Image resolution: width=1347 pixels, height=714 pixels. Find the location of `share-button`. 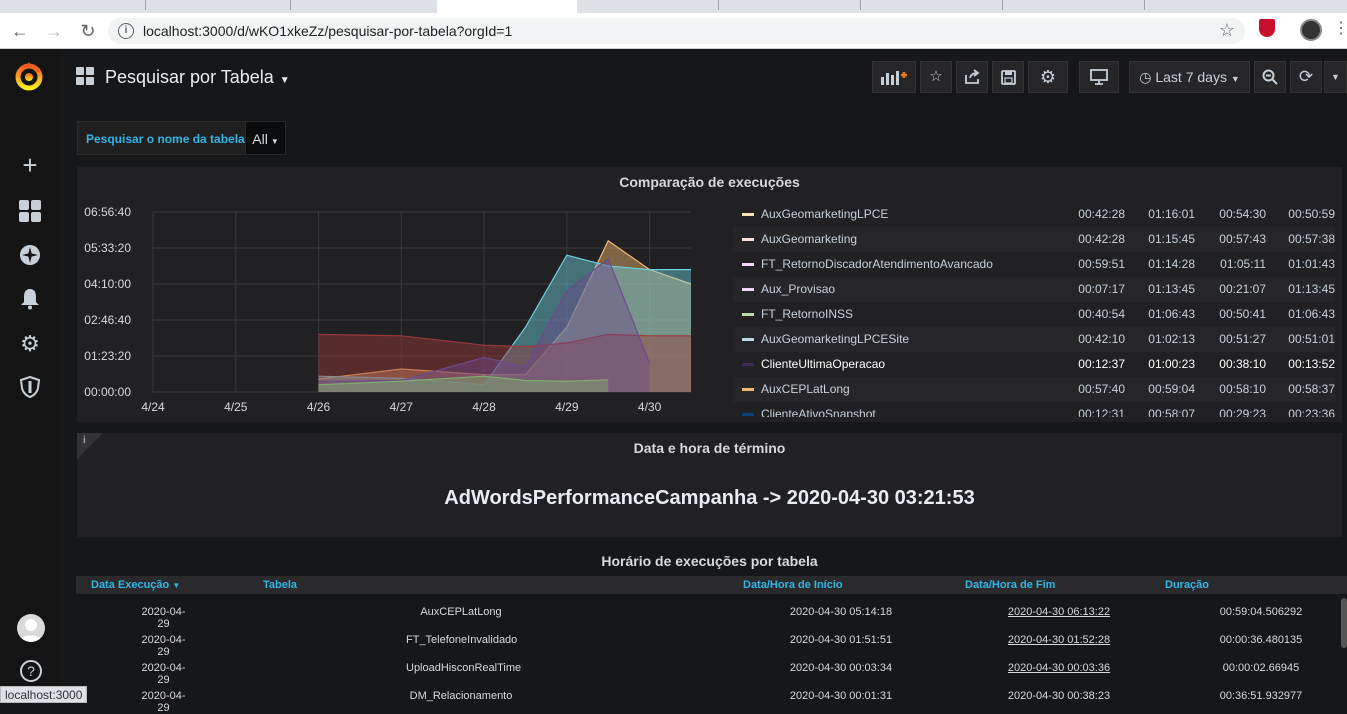

share-button is located at coordinates (972, 77).